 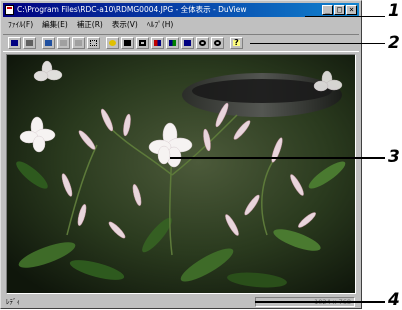 I want to click on callout-4: 4, so click(x=394, y=300).